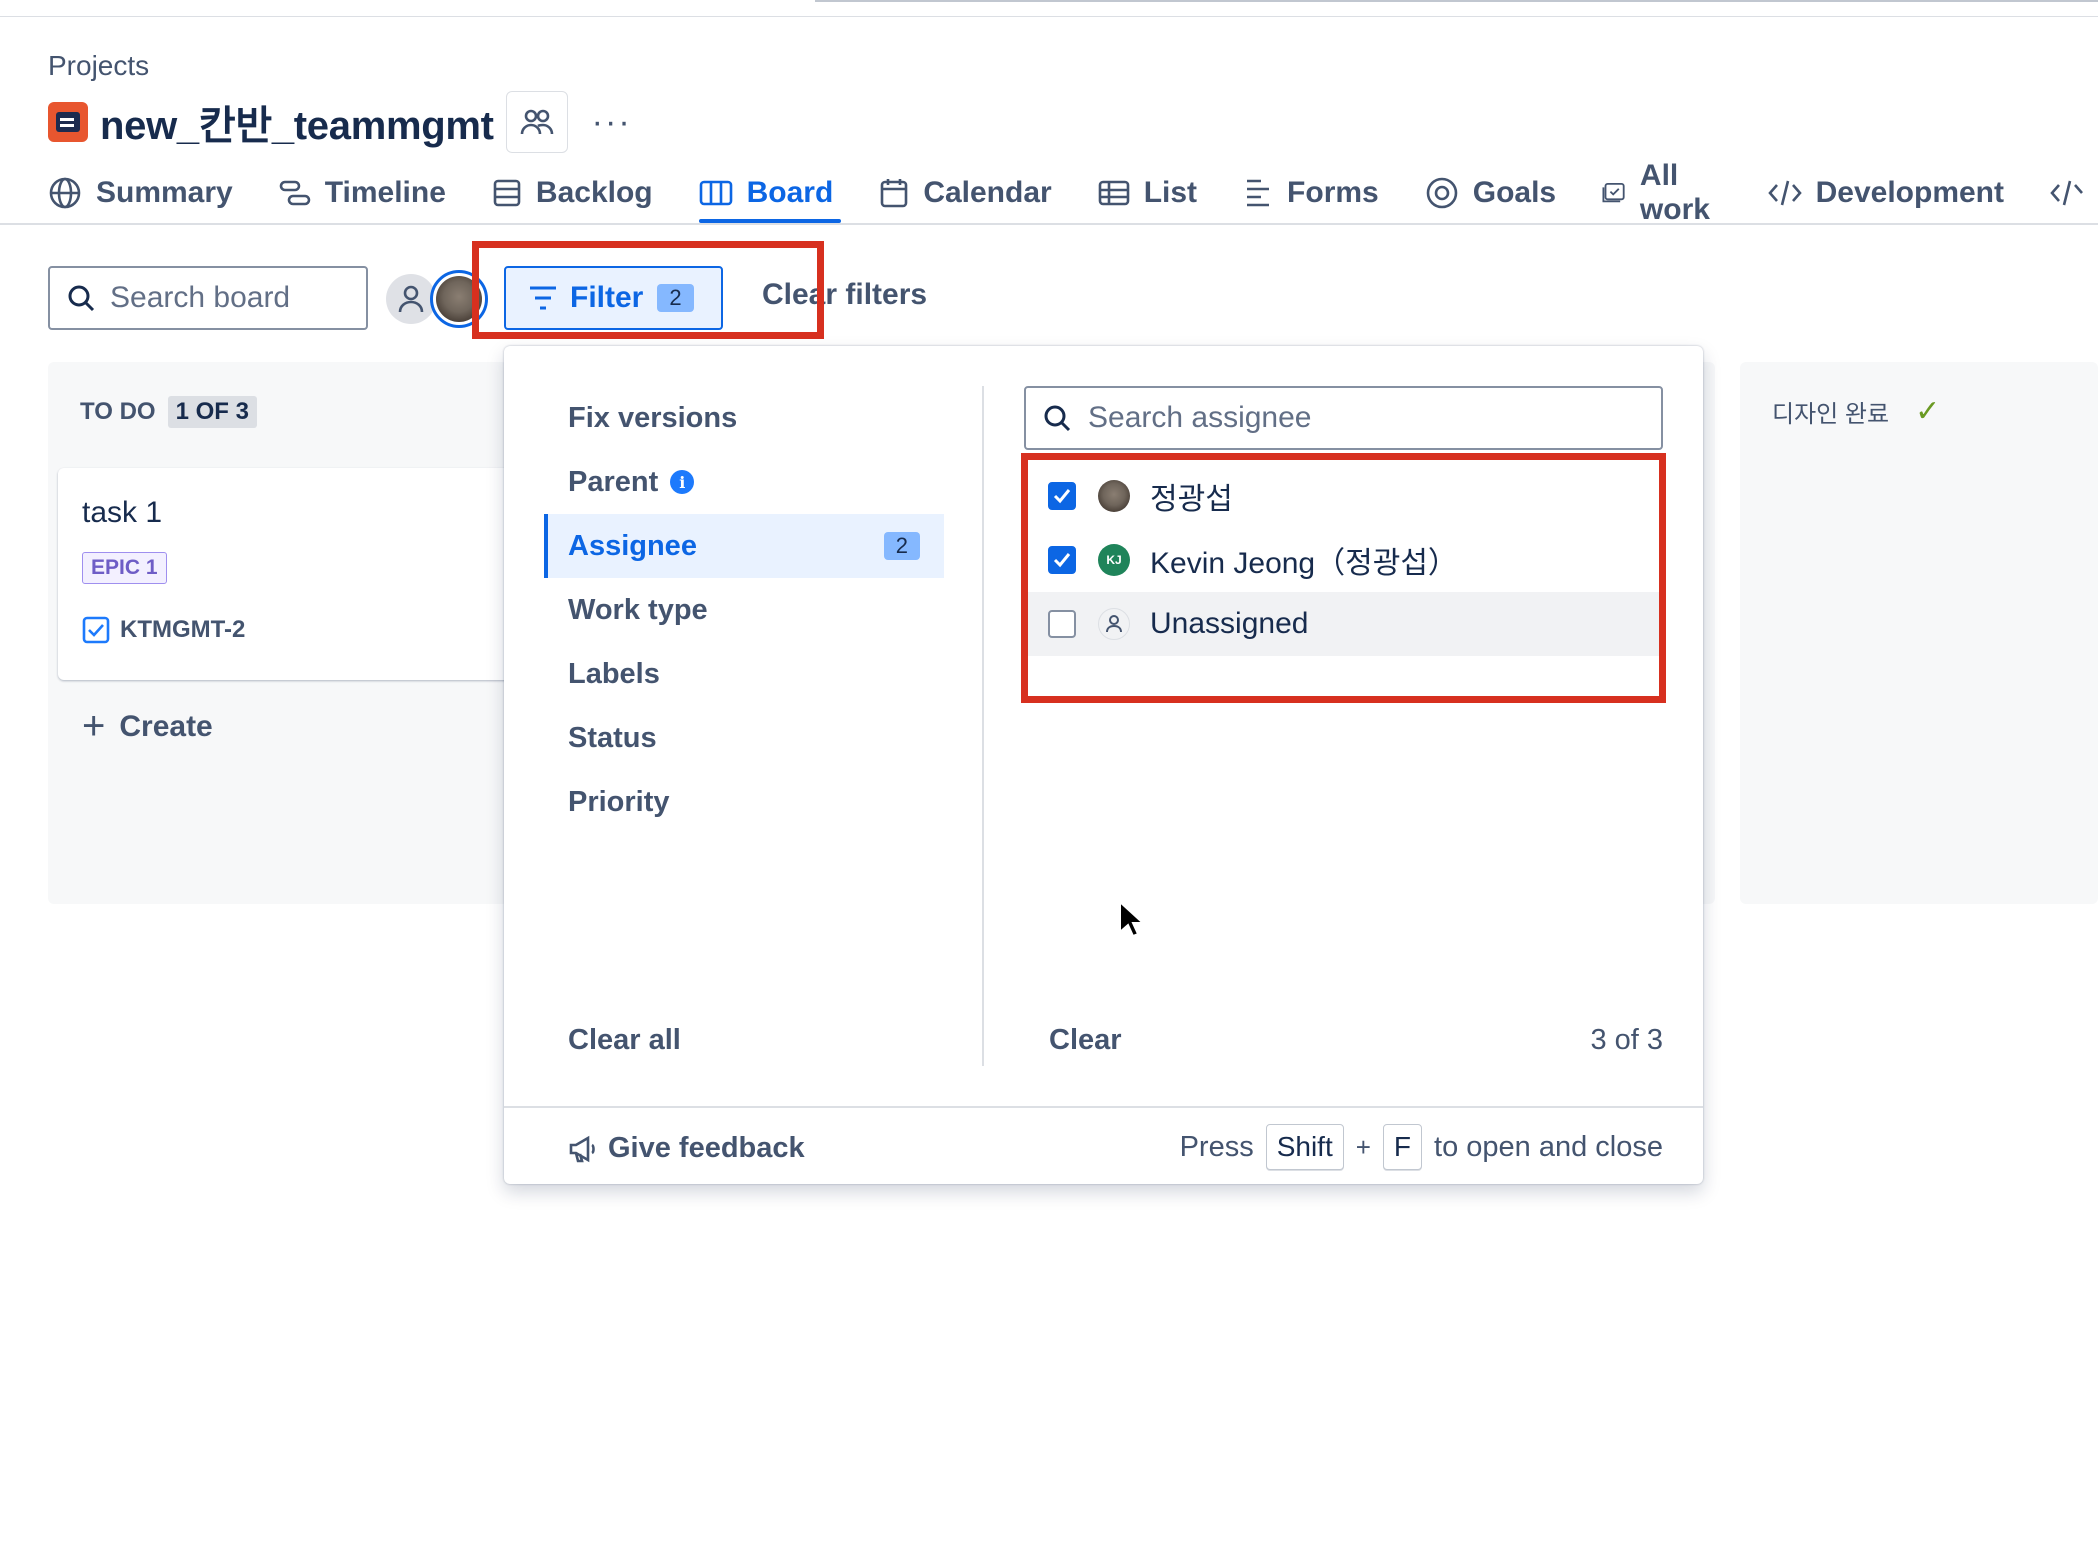 The height and width of the screenshot is (1548, 2098). I want to click on unassigned-avatar, so click(411, 299).